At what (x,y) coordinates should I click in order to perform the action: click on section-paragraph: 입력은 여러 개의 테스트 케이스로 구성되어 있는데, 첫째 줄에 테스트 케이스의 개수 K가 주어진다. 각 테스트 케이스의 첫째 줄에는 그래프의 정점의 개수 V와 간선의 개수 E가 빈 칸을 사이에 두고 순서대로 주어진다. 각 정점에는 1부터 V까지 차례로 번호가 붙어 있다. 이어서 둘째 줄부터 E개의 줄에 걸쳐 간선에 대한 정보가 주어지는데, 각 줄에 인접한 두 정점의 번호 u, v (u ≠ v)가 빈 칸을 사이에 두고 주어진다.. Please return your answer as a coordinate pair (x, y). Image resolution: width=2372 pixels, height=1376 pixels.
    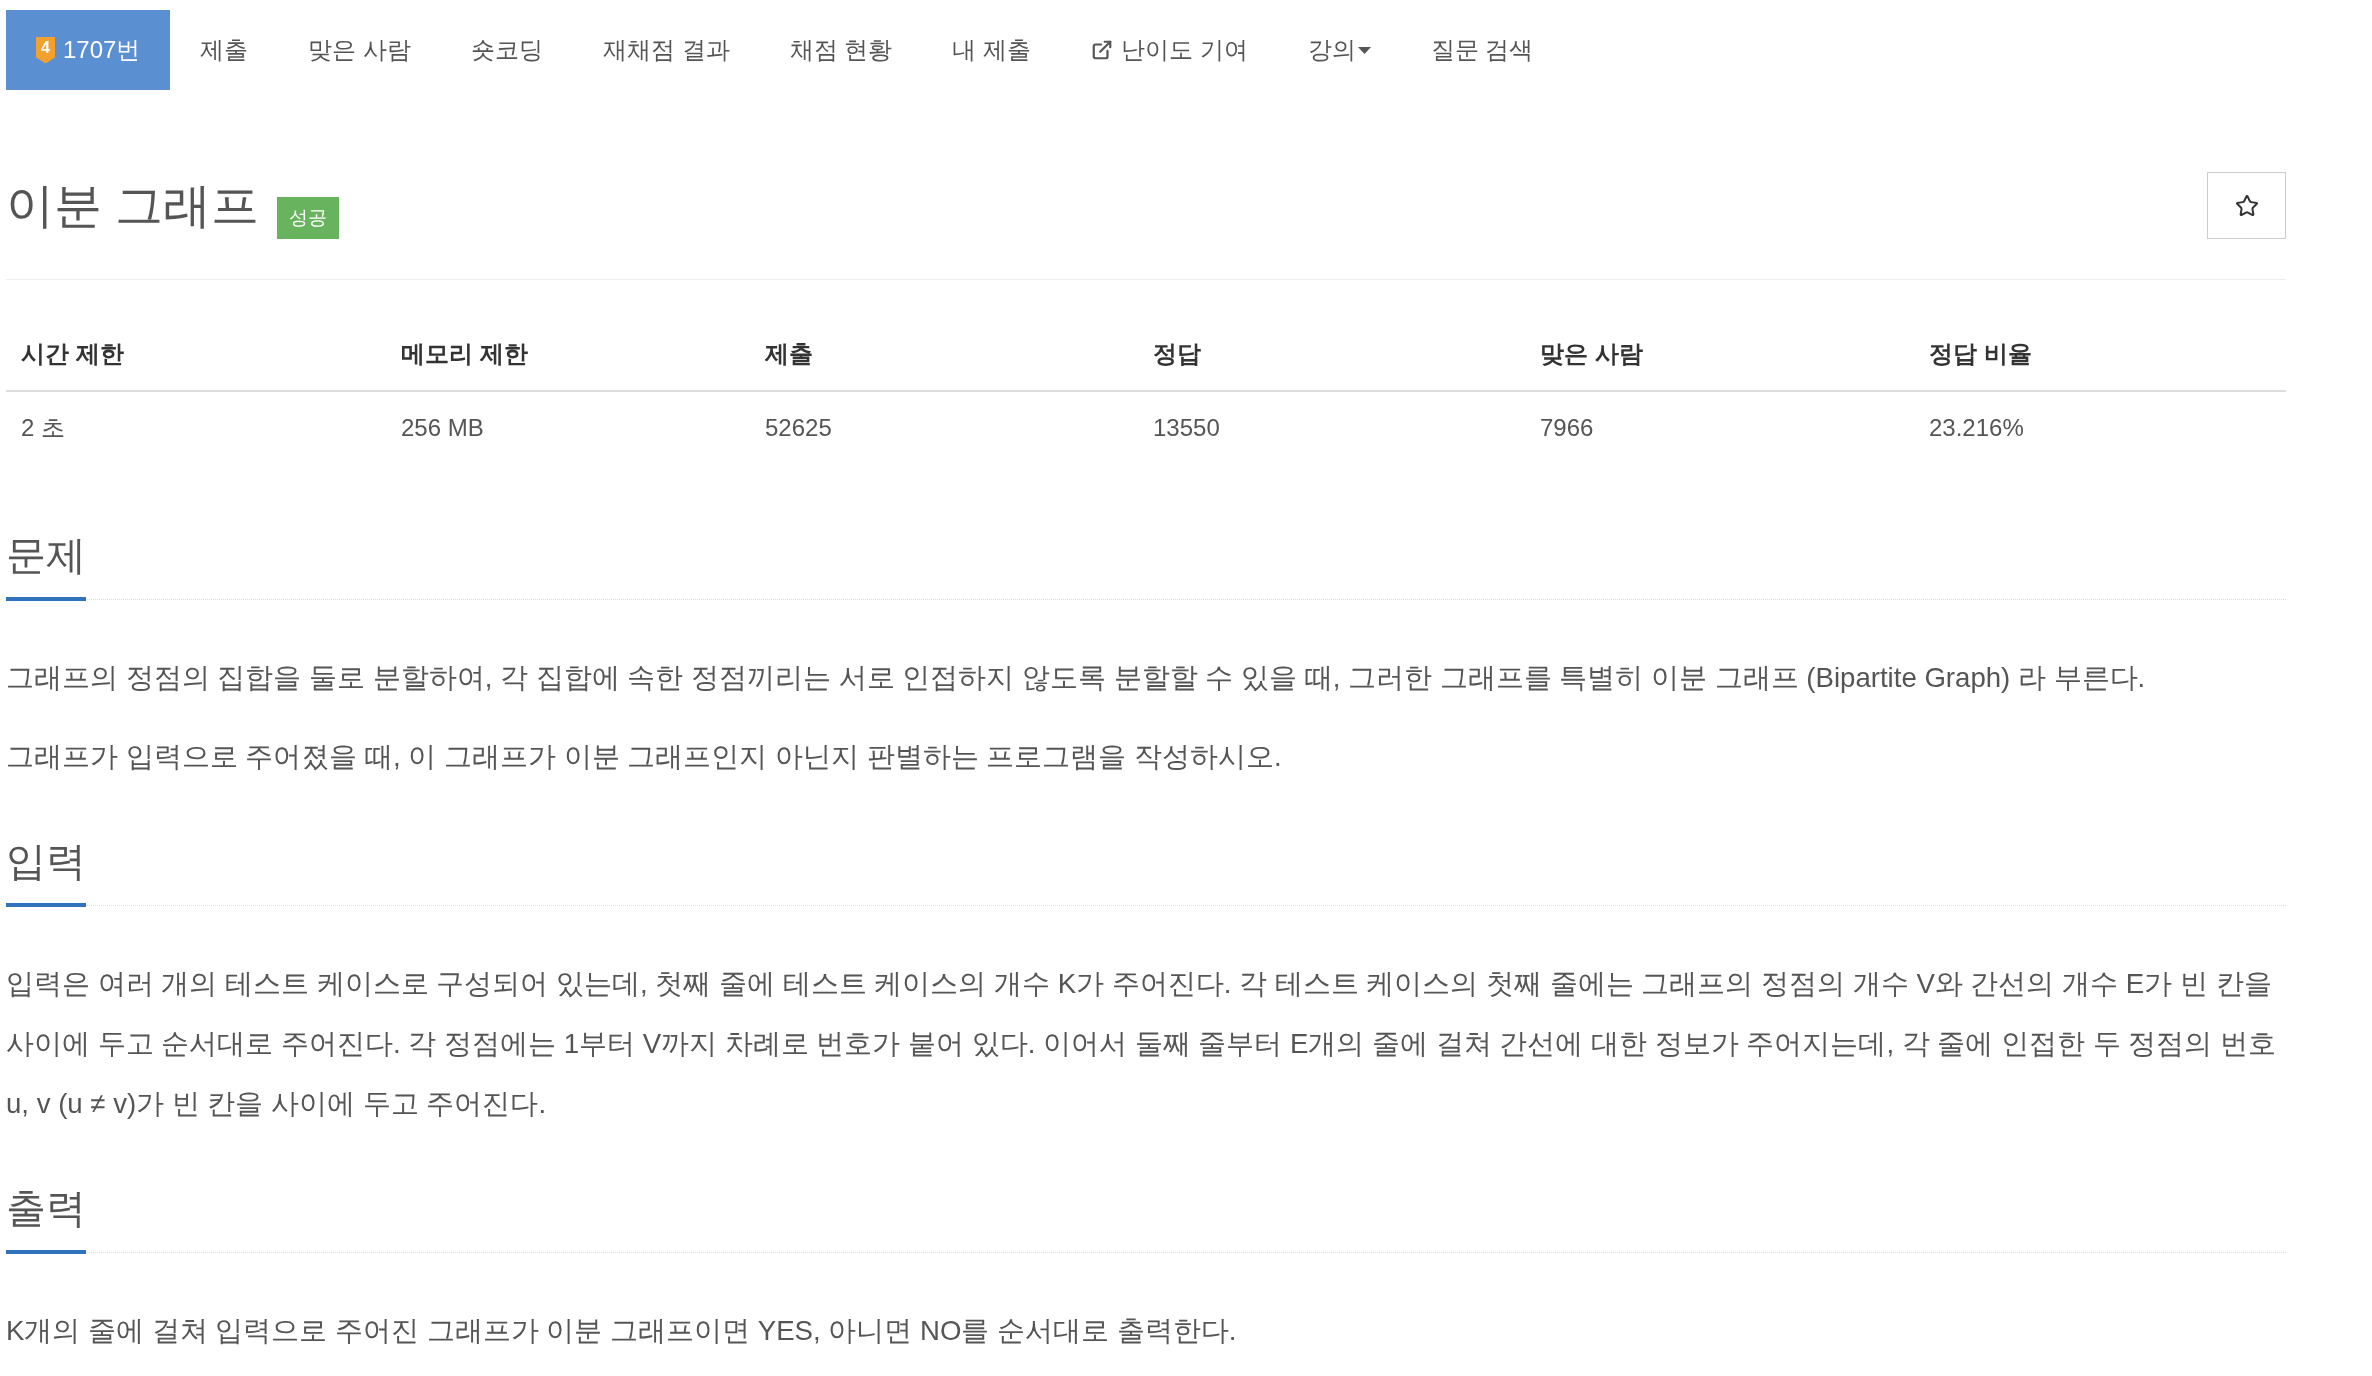
    Looking at the image, I should click on (1142, 1044).